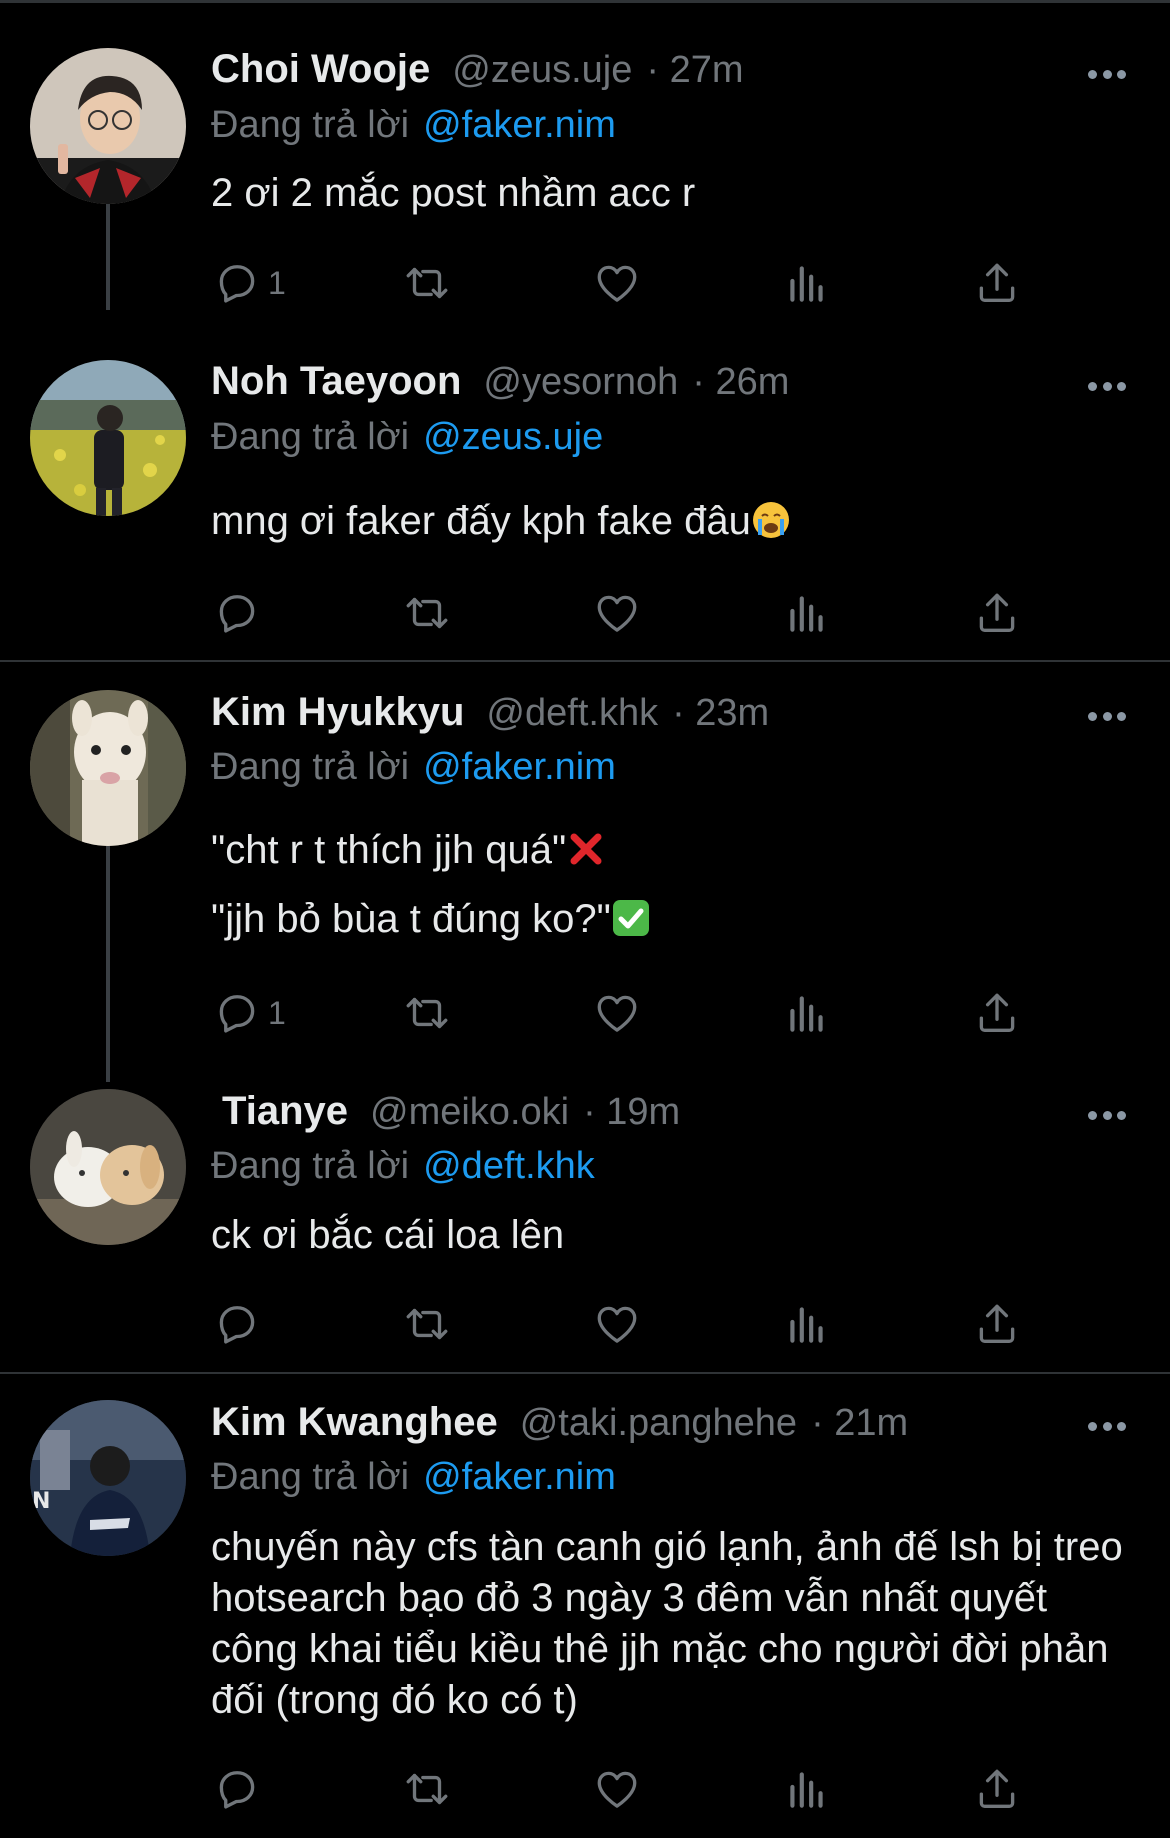 This screenshot has height=1838, width=1170. What do you see at coordinates (108, 964) in the screenshot?
I see `thread-connector` at bounding box center [108, 964].